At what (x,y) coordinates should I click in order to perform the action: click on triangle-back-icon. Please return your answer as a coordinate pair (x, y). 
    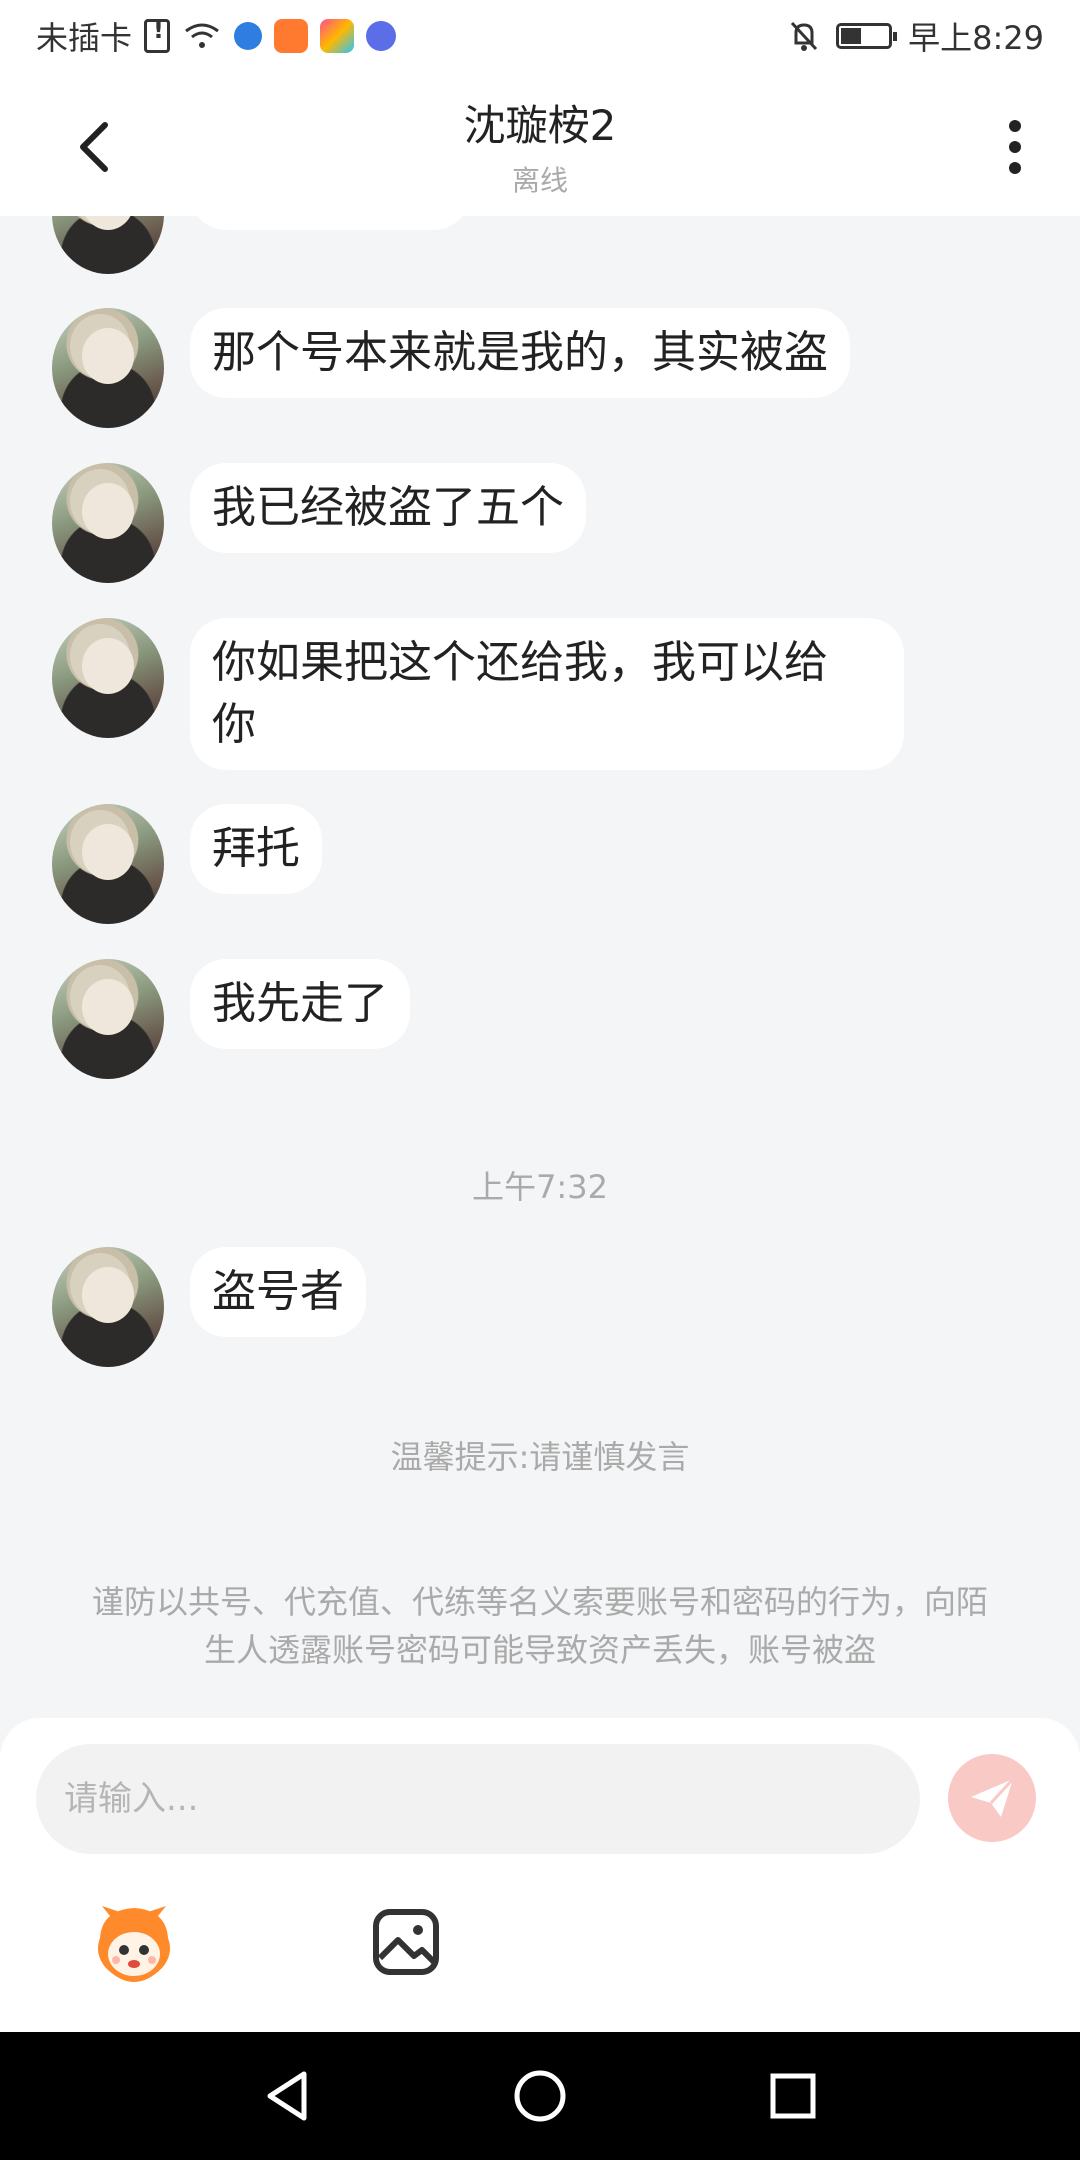
    Looking at the image, I should click on (287, 2096).